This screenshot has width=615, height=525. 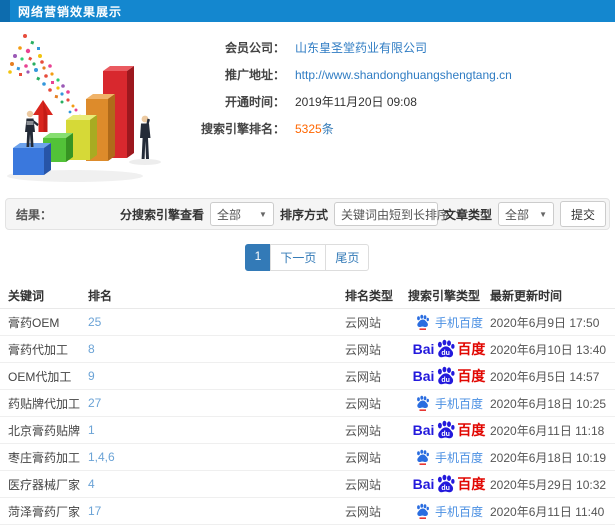 What do you see at coordinates (254, 75) in the screenshot?
I see `promo-url-label: 推广地址：` at bounding box center [254, 75].